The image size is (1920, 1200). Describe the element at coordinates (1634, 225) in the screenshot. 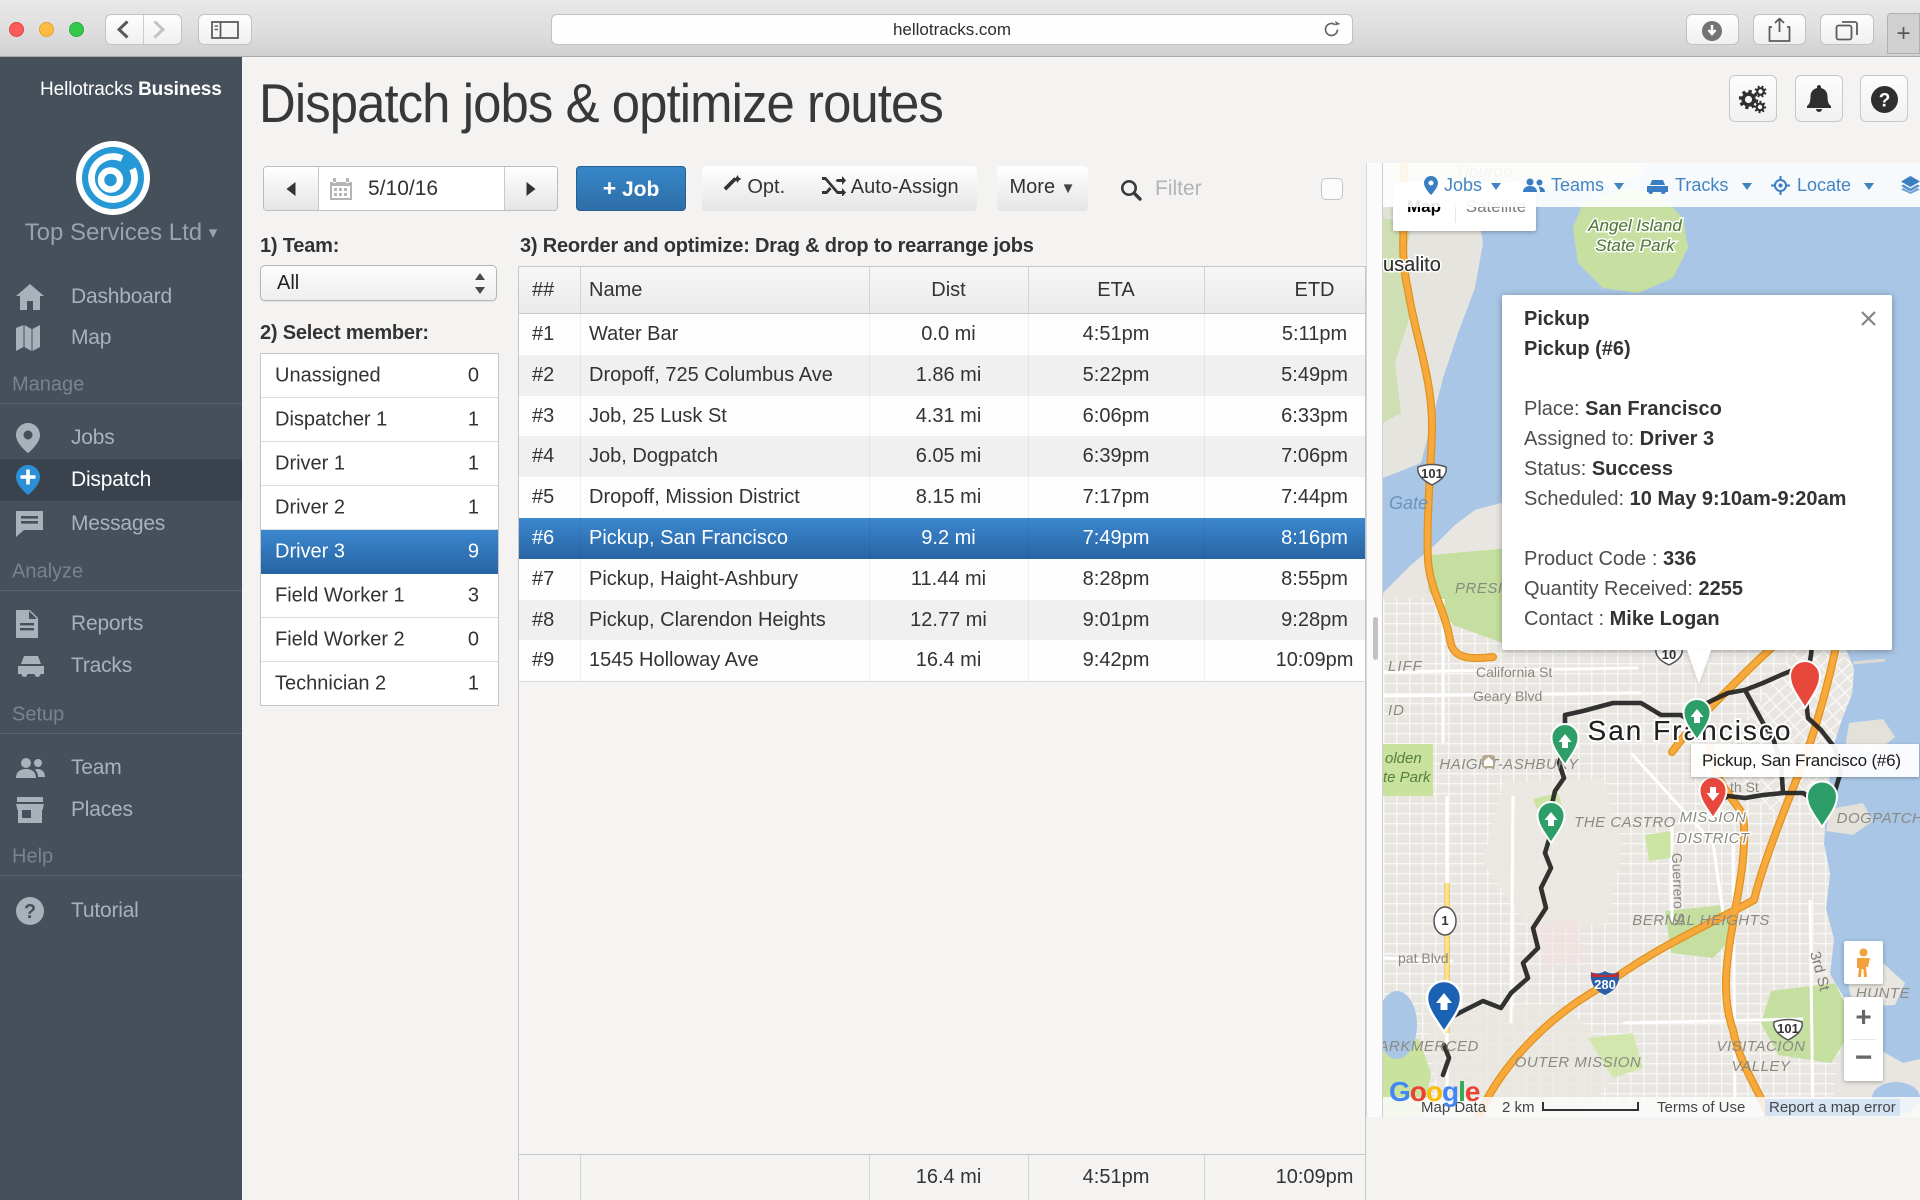

I see `svg-text: Angel Island` at that location.